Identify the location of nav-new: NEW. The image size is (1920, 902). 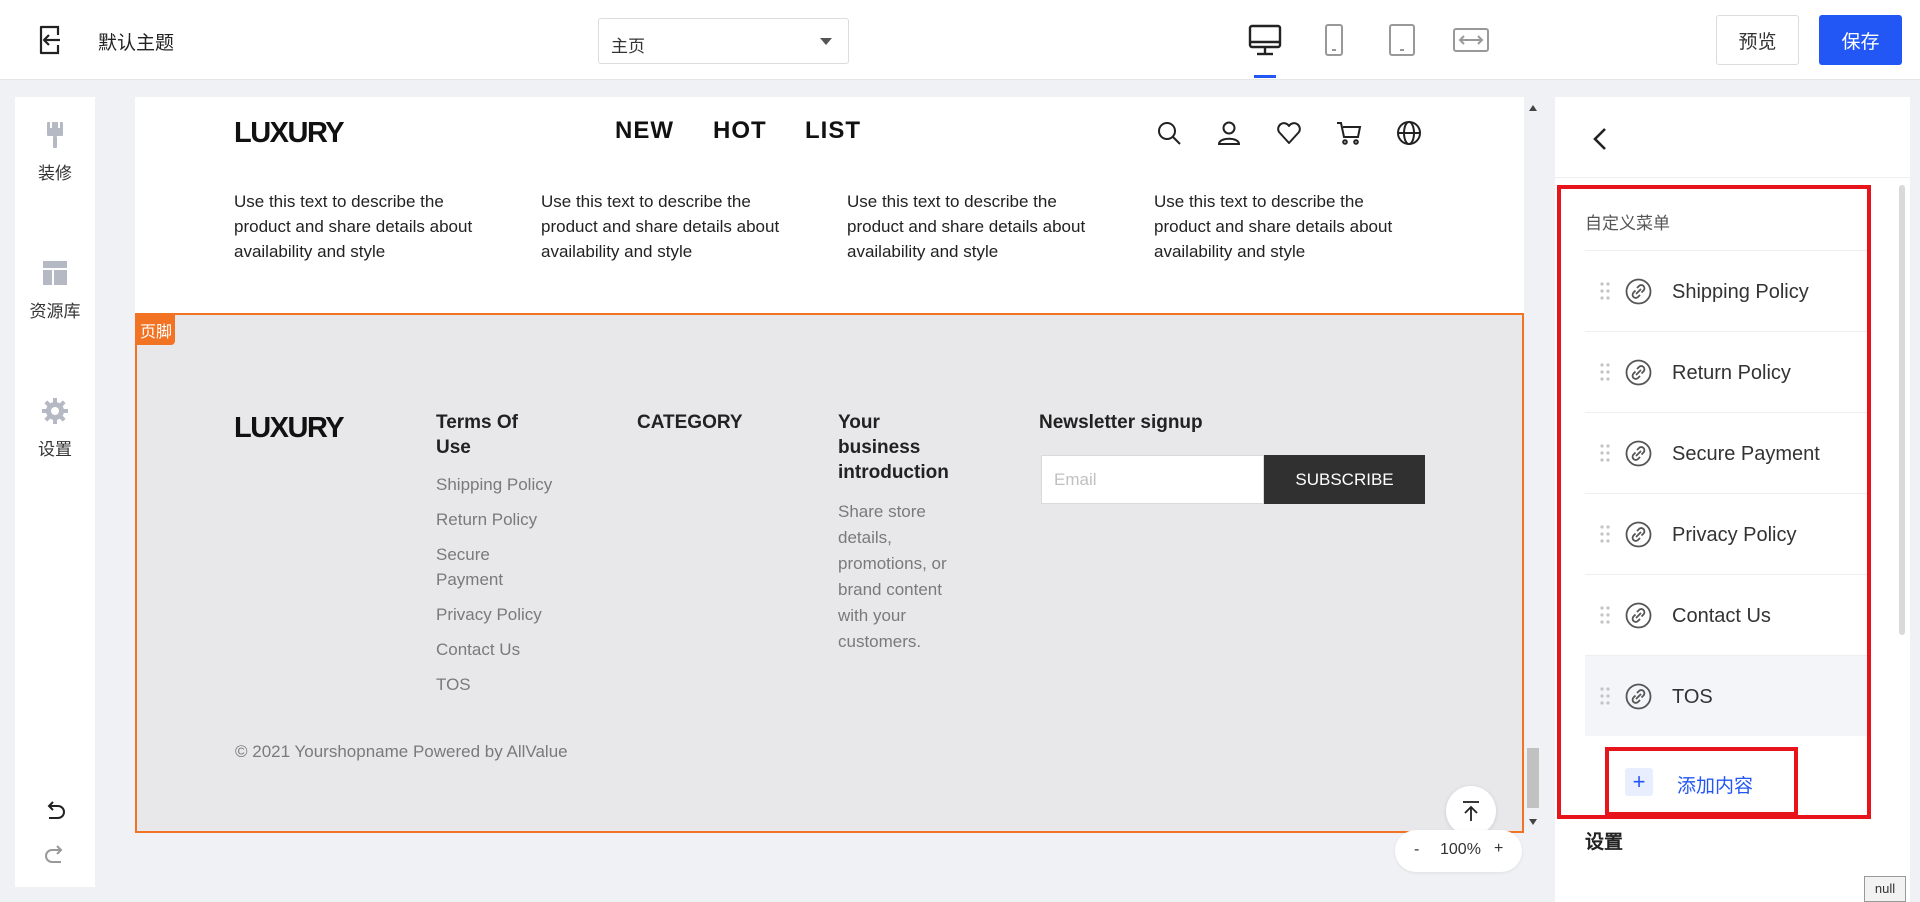
(644, 131).